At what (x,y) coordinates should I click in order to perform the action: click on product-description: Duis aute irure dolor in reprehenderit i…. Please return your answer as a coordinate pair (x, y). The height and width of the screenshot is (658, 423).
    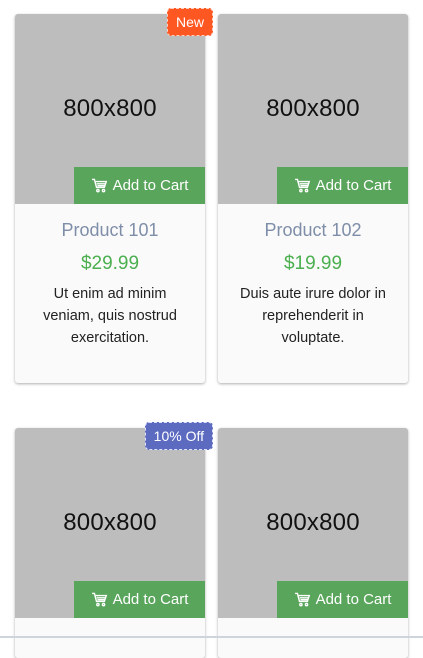
    Looking at the image, I should click on (313, 316).